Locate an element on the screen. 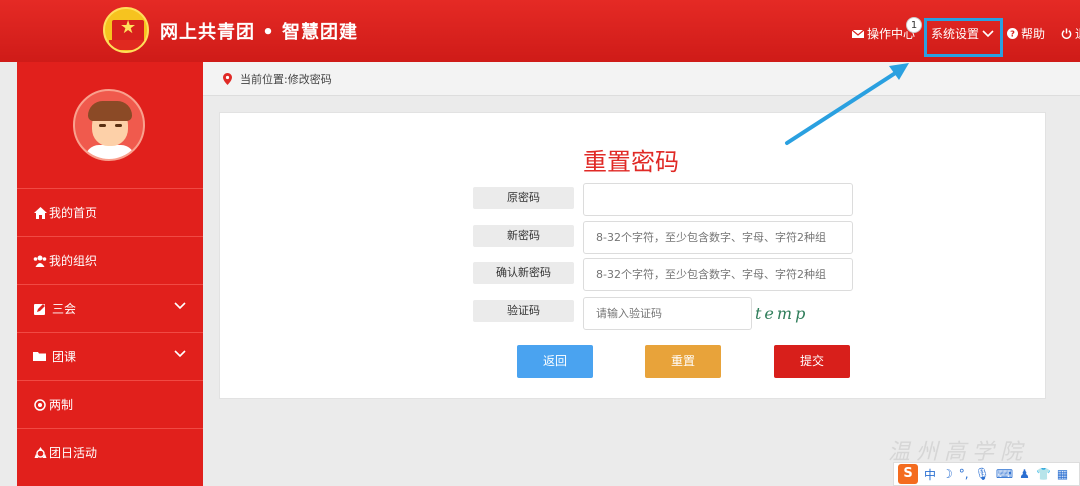  captcha-image: temp is located at coordinates (794, 314).